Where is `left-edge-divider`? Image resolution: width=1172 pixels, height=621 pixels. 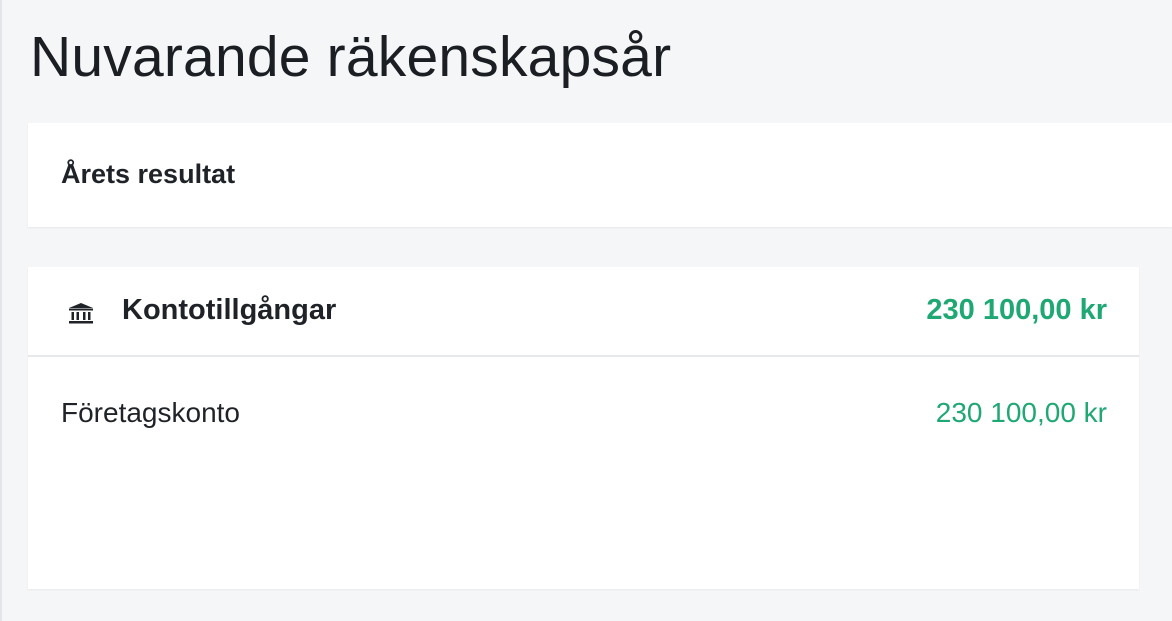
left-edge-divider is located at coordinates (1, 310).